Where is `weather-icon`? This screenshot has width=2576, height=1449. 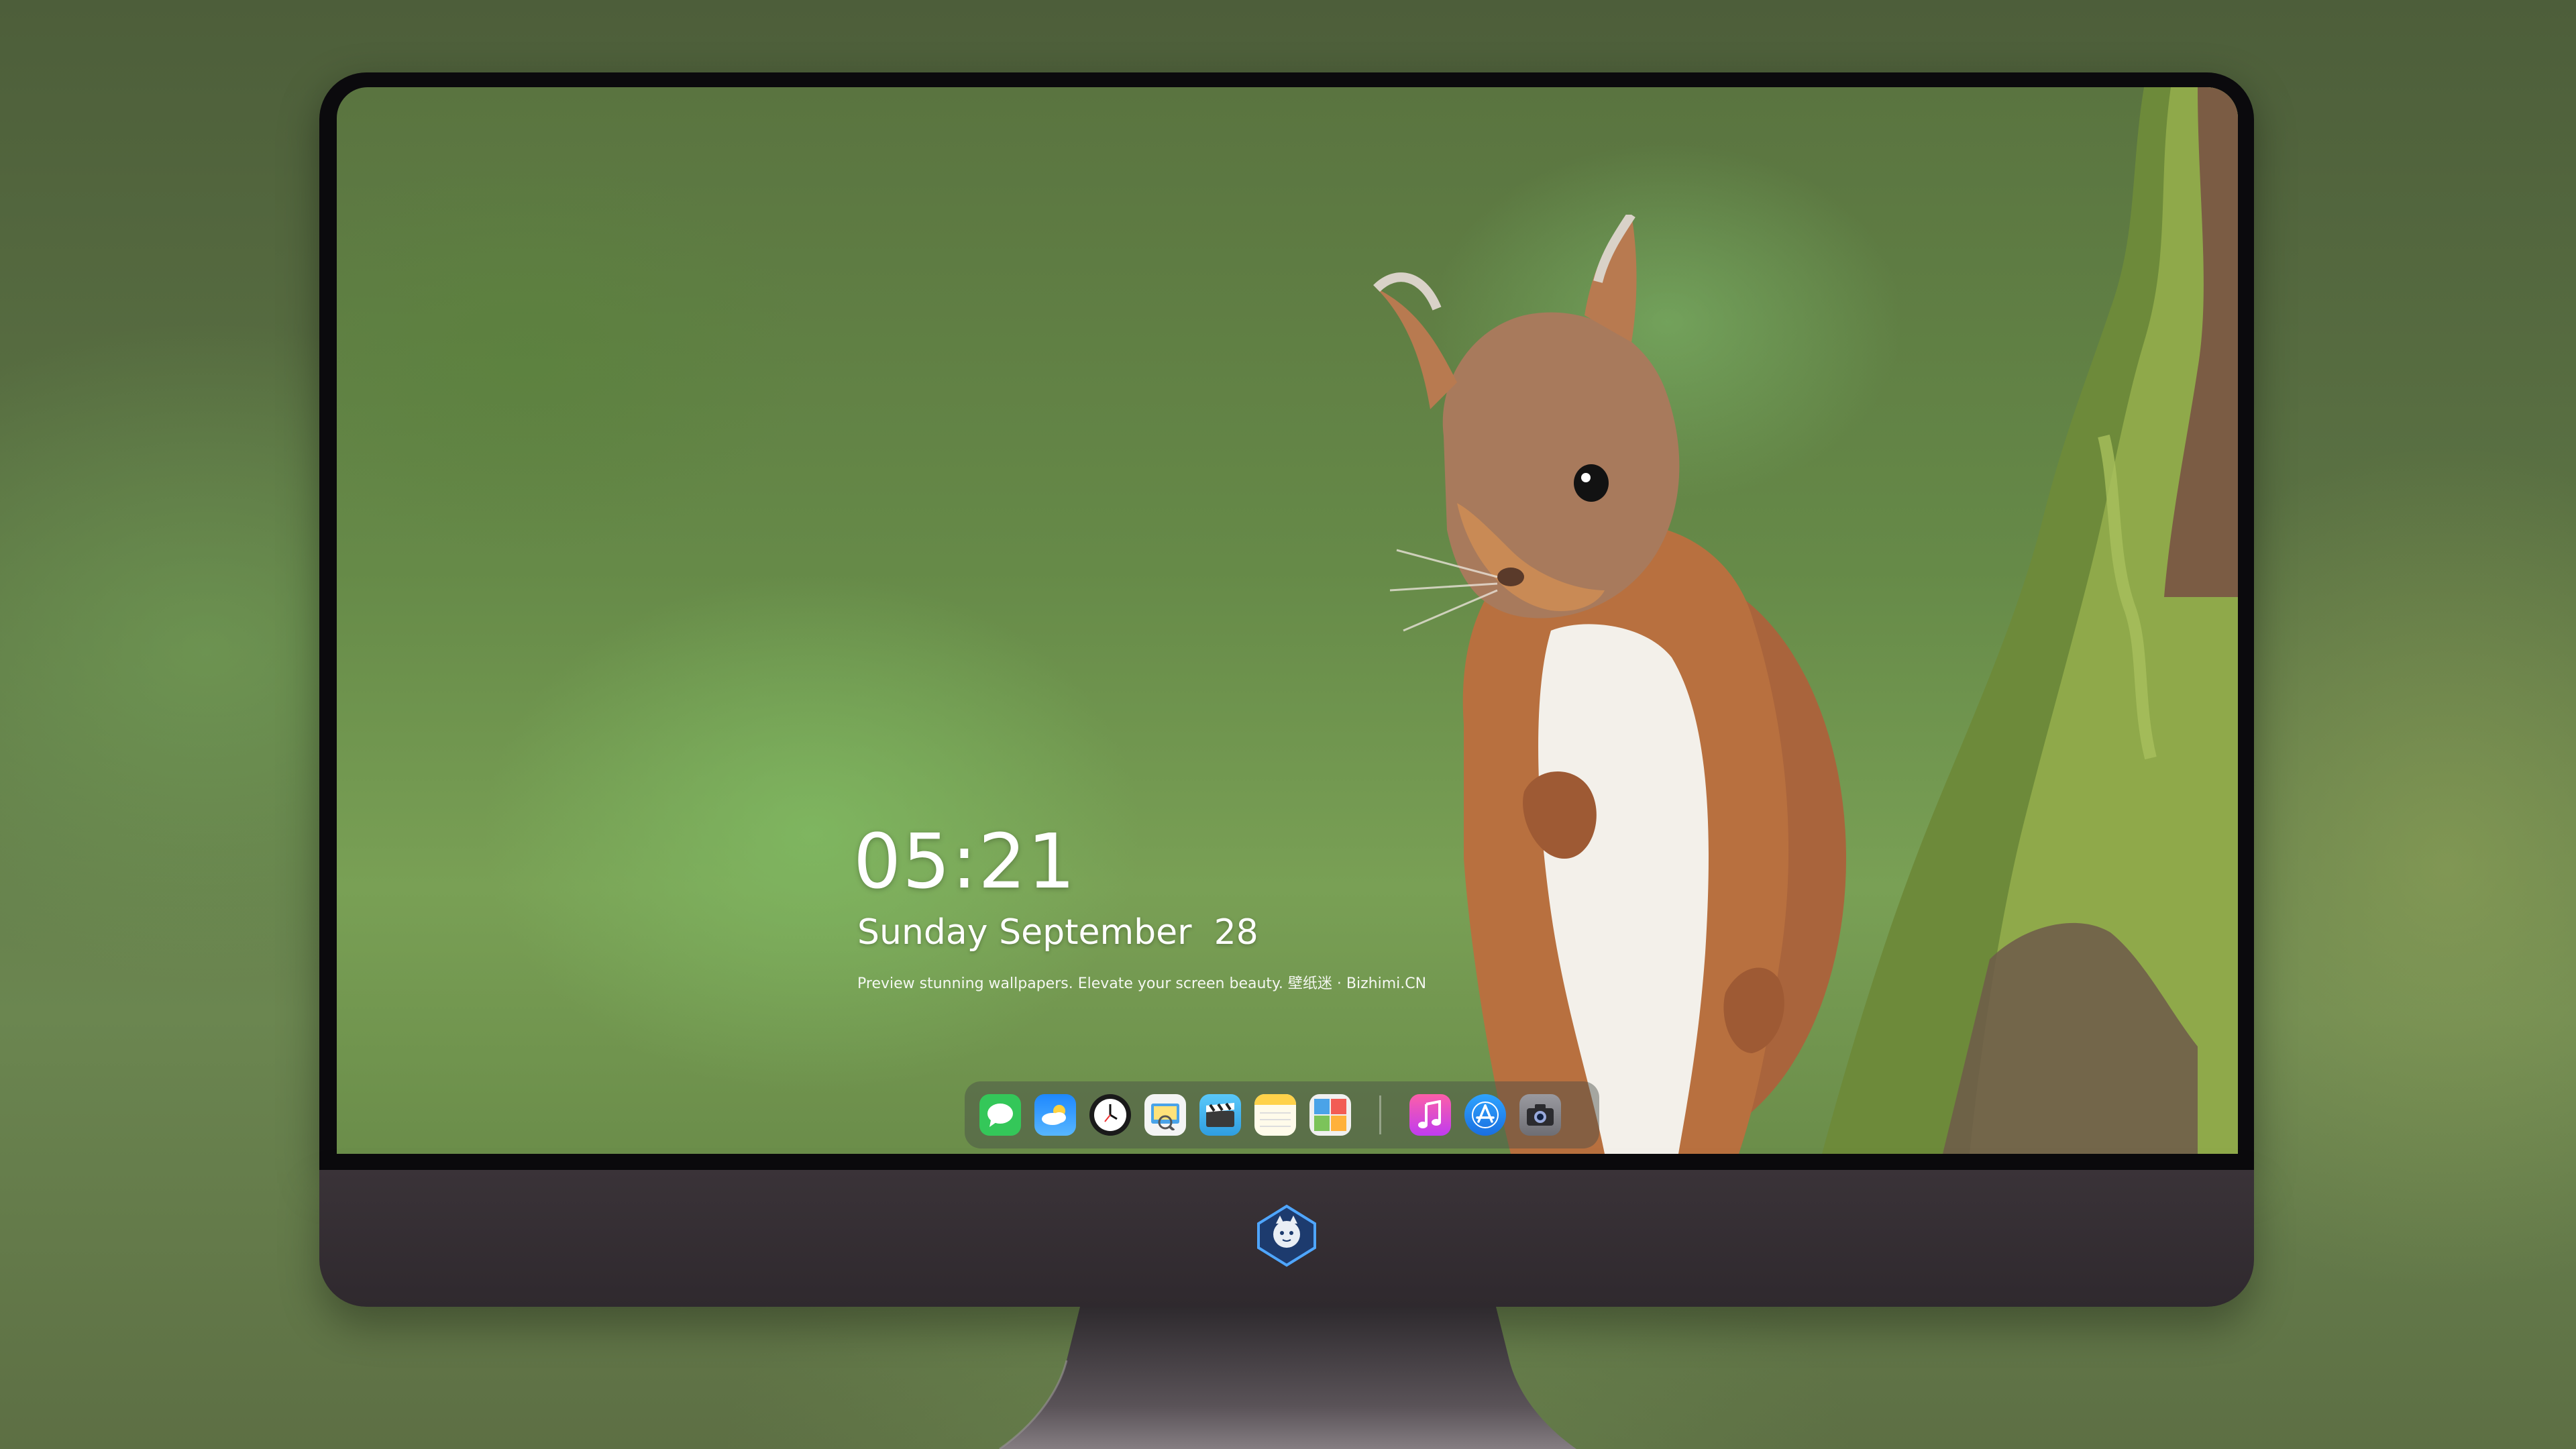 weather-icon is located at coordinates (1055, 1115).